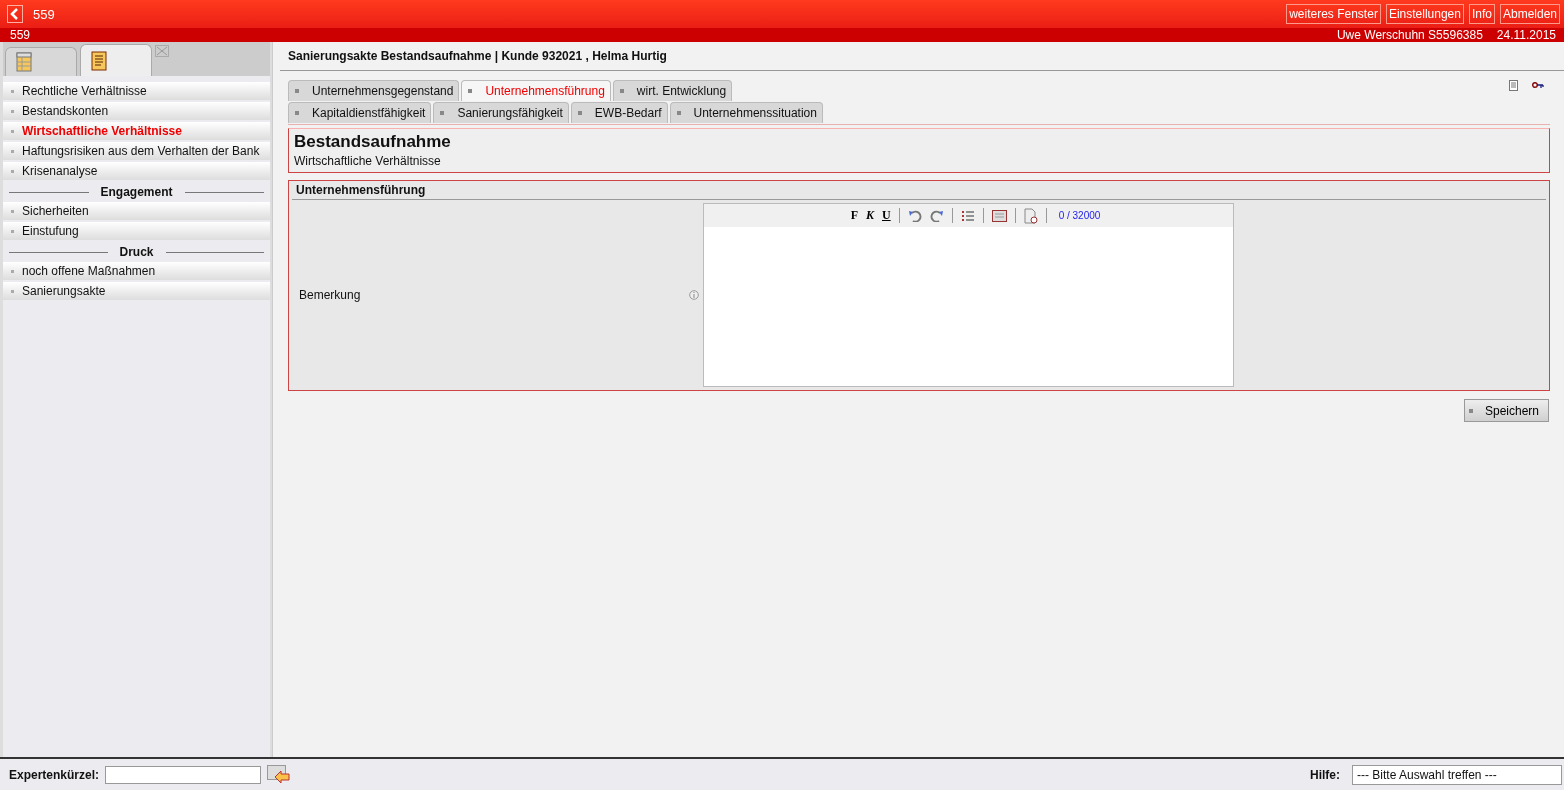 This screenshot has height=790, width=1564. Describe the element at coordinates (136, 291) in the screenshot. I see `sidebar-item: Sanierungsakte` at that location.